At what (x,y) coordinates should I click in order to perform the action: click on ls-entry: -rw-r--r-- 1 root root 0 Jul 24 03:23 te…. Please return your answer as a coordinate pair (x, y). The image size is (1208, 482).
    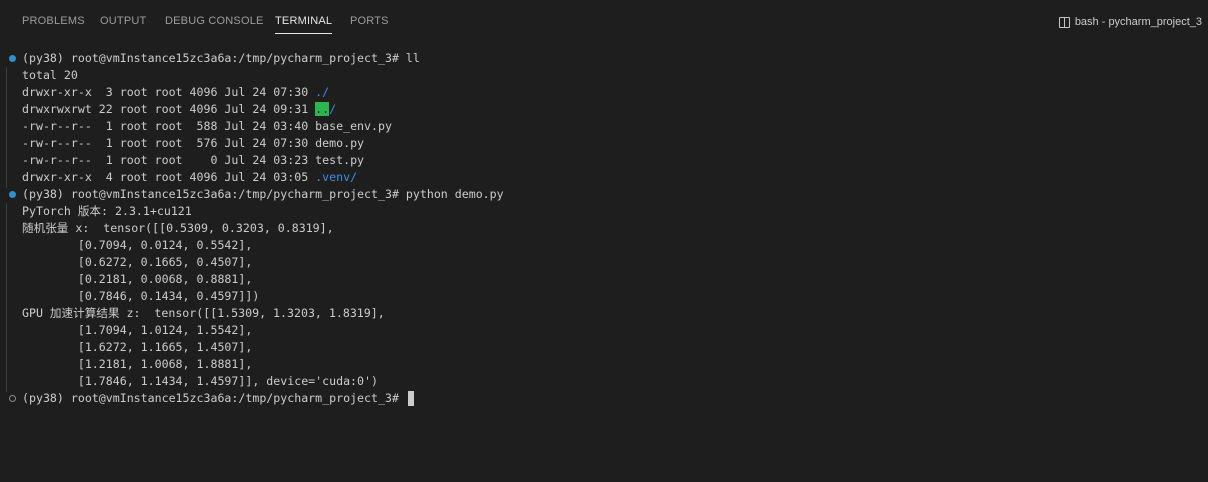
    Looking at the image, I should click on (193, 160).